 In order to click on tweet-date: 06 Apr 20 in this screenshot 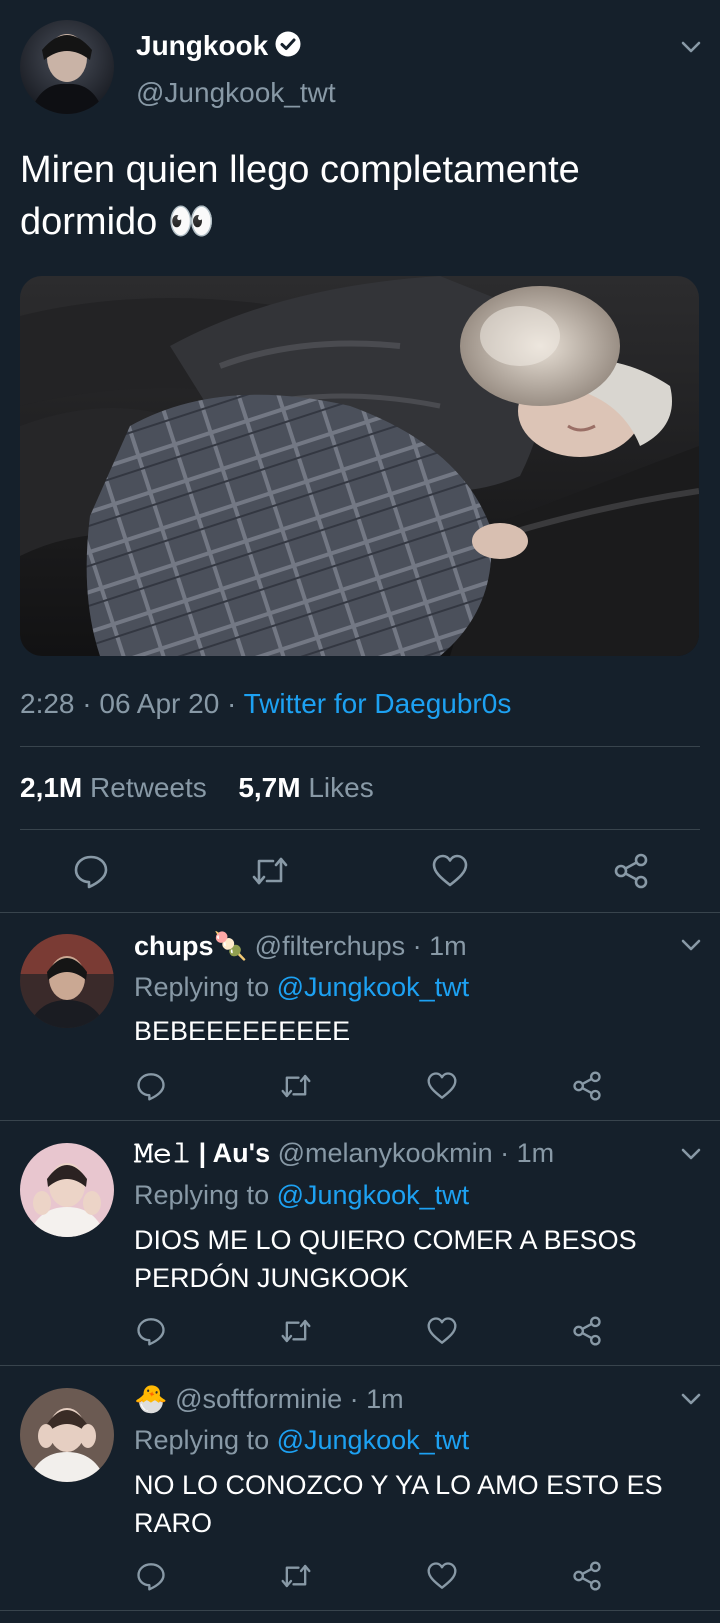, I will do `click(159, 703)`.